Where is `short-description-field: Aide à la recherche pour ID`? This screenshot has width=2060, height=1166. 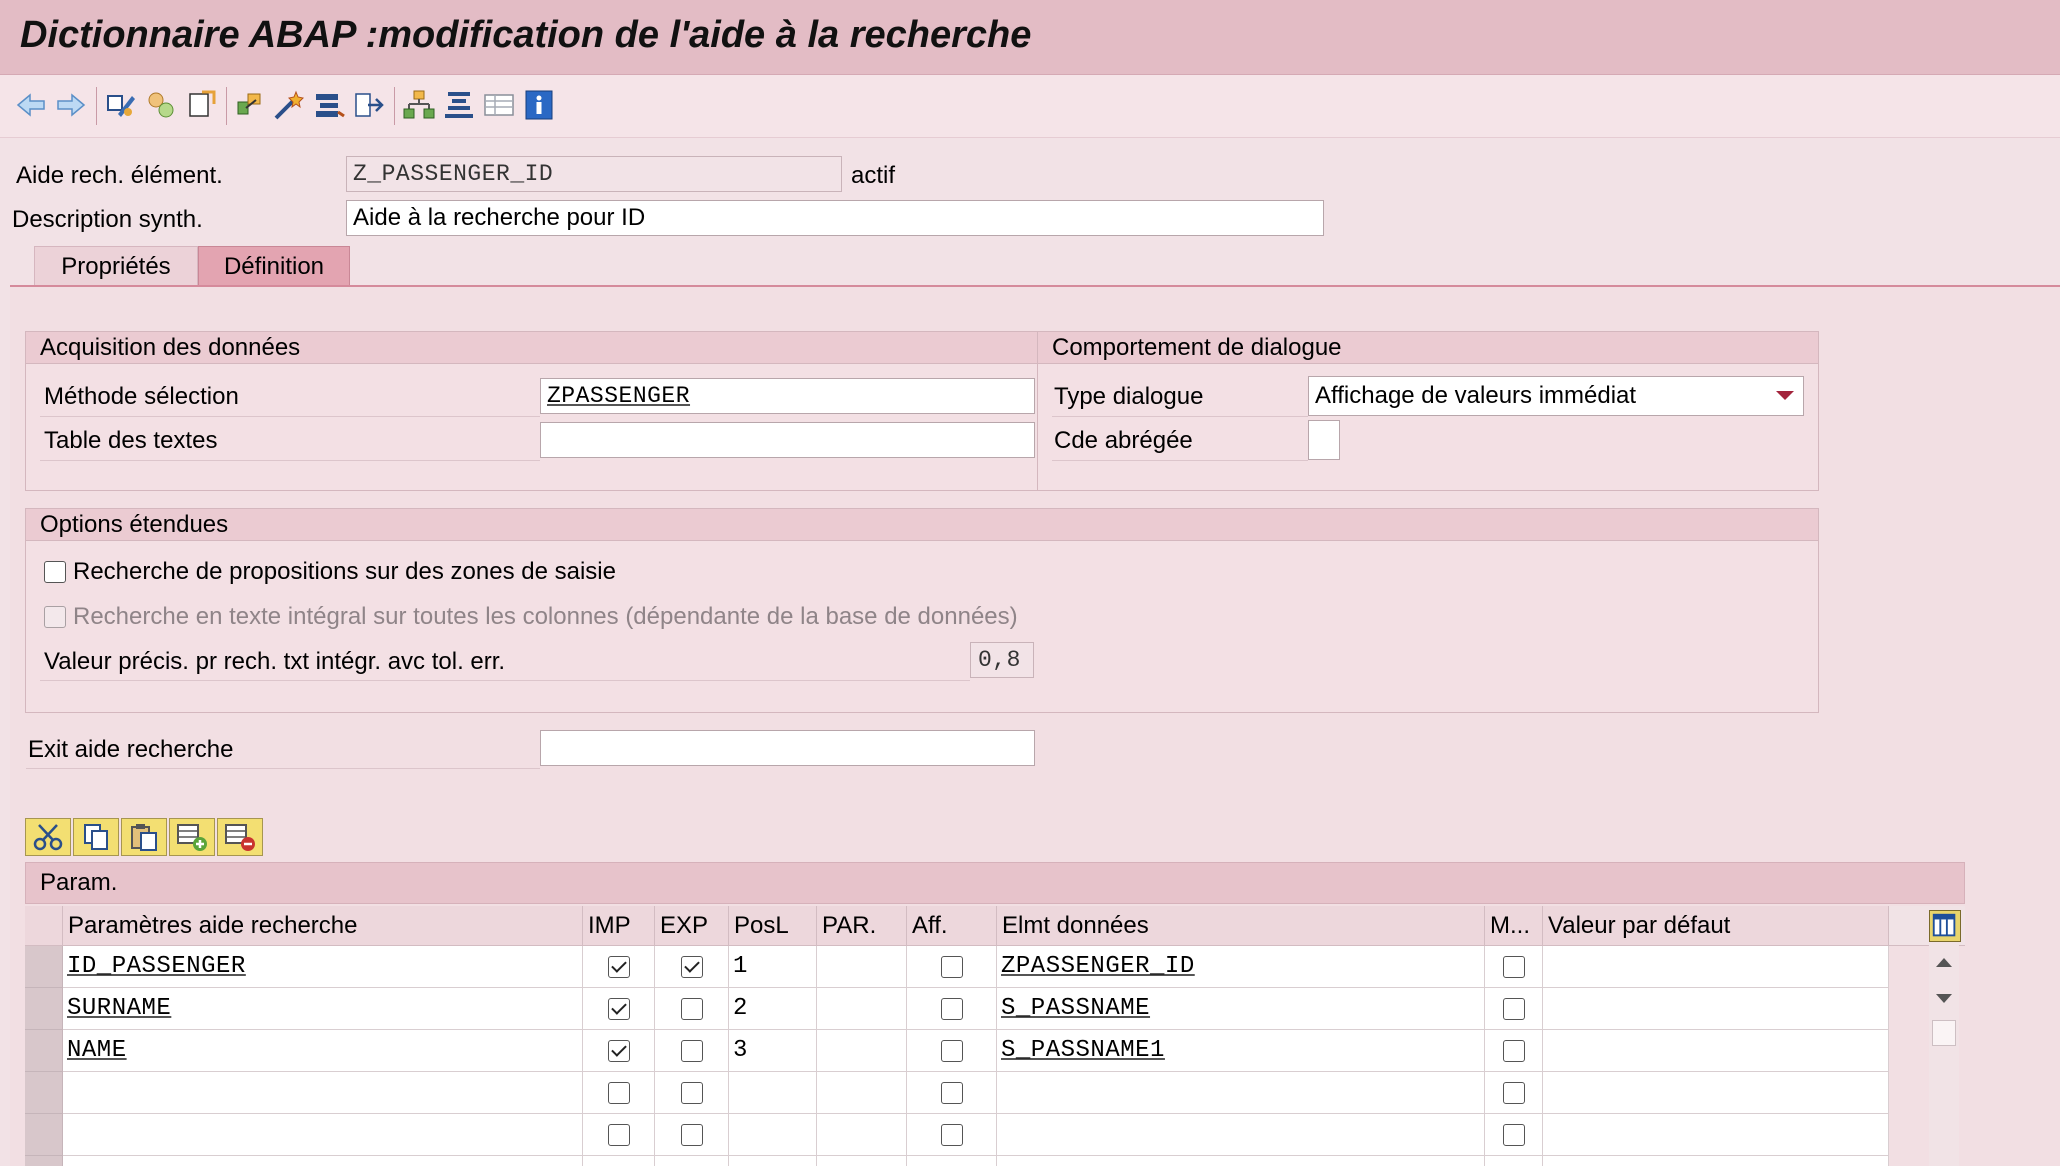
short-description-field: Aide à la recherche pour ID is located at coordinates (835, 218).